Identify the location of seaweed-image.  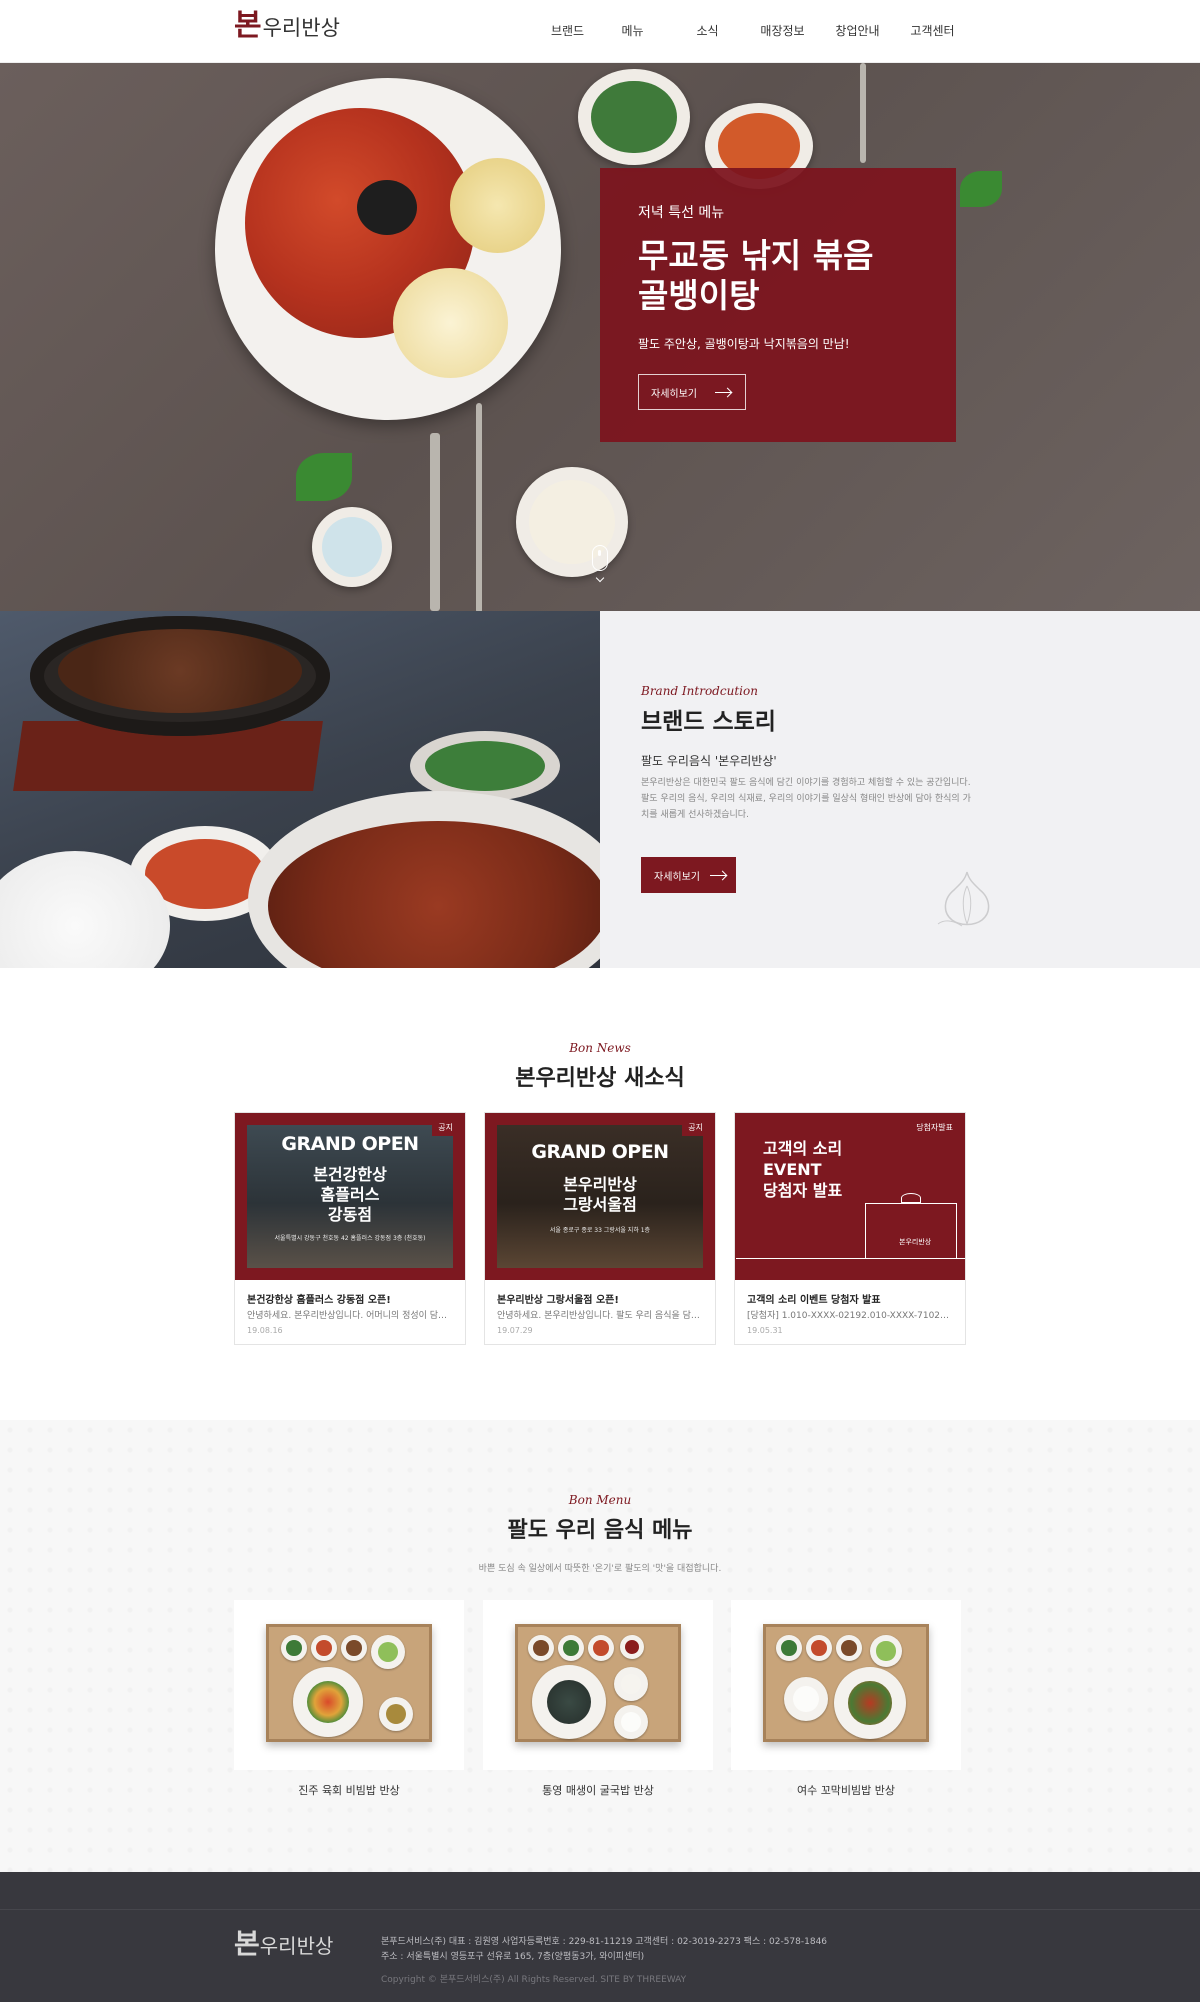
(387, 207).